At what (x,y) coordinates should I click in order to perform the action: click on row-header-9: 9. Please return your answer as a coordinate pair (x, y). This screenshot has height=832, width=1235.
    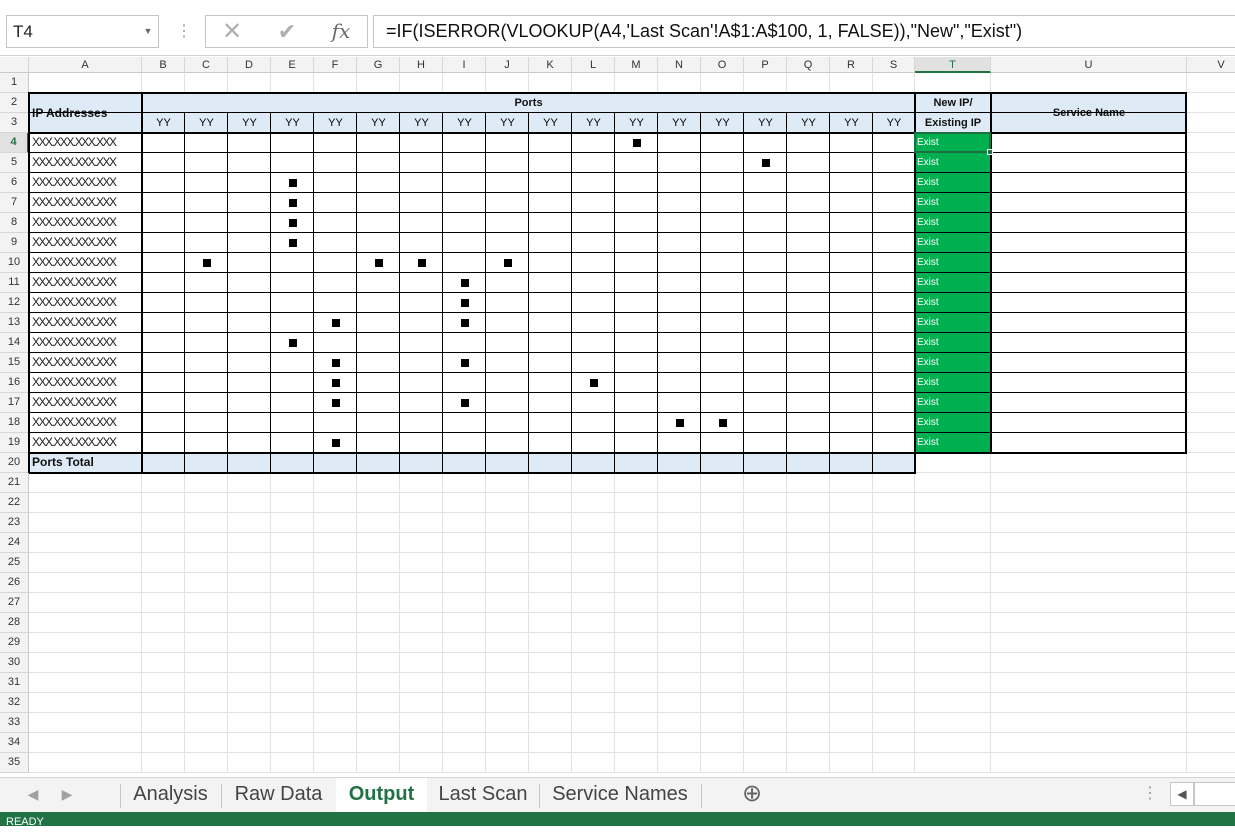
    Looking at the image, I should click on (14, 243).